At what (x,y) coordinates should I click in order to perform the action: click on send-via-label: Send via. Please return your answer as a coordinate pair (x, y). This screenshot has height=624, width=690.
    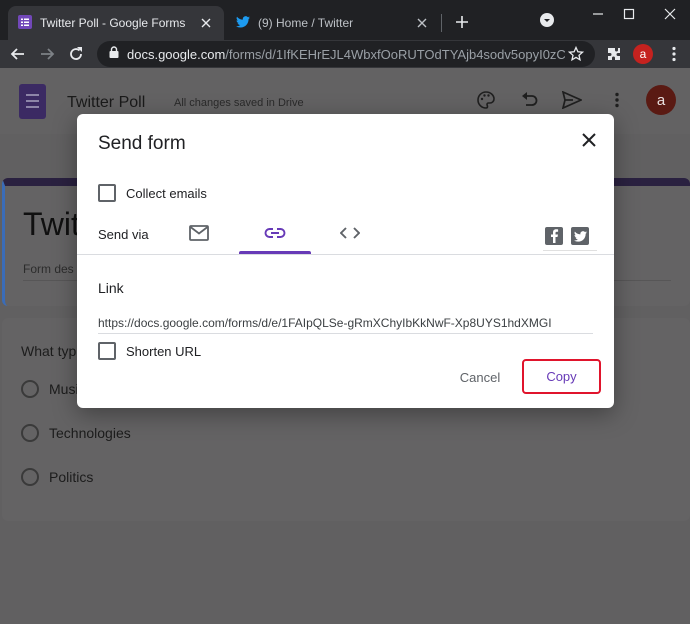
    Looking at the image, I should click on (123, 234).